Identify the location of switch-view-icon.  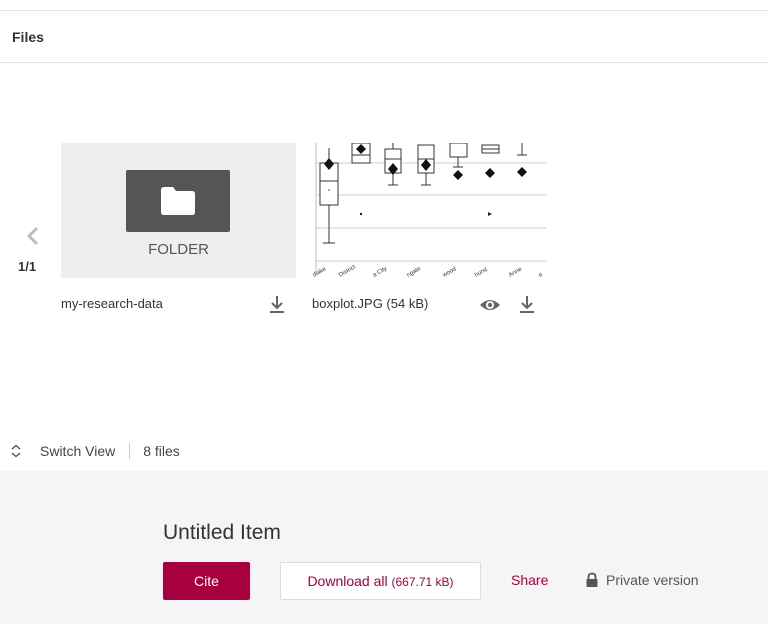
(16, 451).